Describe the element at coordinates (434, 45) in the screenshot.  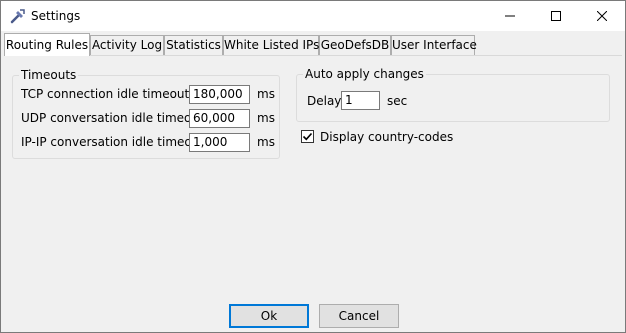
I see `tab-user-interface: User Interface` at that location.